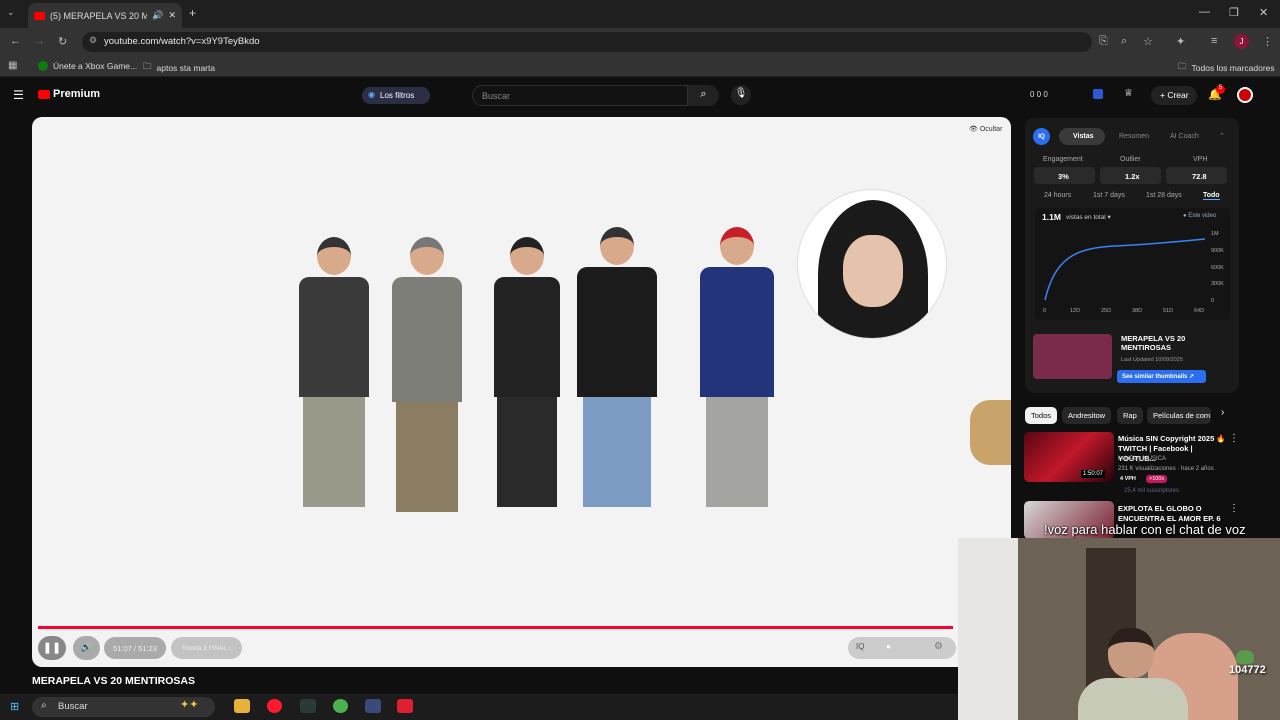 The height and width of the screenshot is (720, 1280). I want to click on chrome-icon, so click(340, 706).